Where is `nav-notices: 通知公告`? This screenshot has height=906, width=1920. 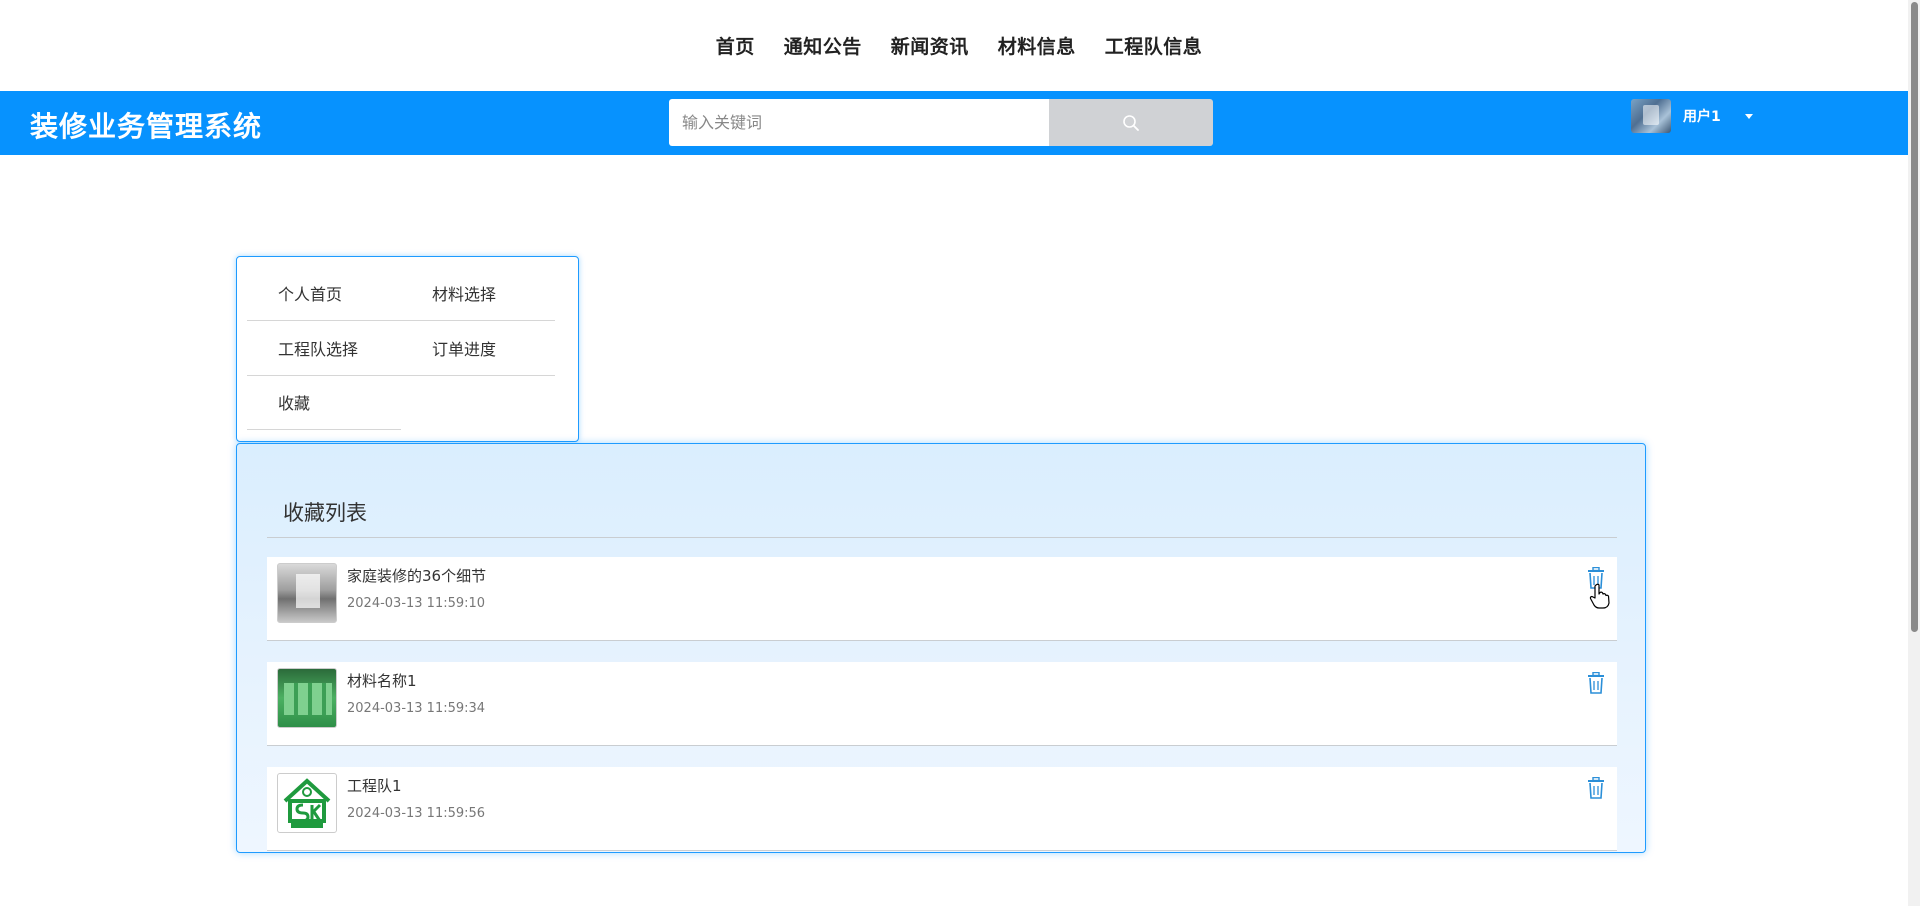
nav-notices: 通知公告 is located at coordinates (823, 45).